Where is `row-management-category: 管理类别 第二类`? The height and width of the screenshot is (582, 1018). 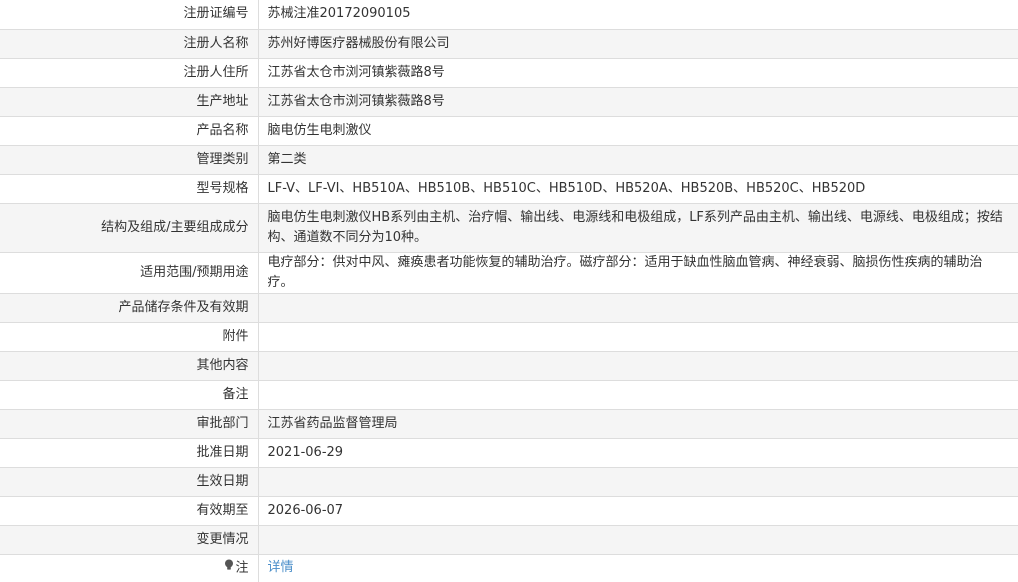 row-management-category: 管理类别 第二类 is located at coordinates (509, 160).